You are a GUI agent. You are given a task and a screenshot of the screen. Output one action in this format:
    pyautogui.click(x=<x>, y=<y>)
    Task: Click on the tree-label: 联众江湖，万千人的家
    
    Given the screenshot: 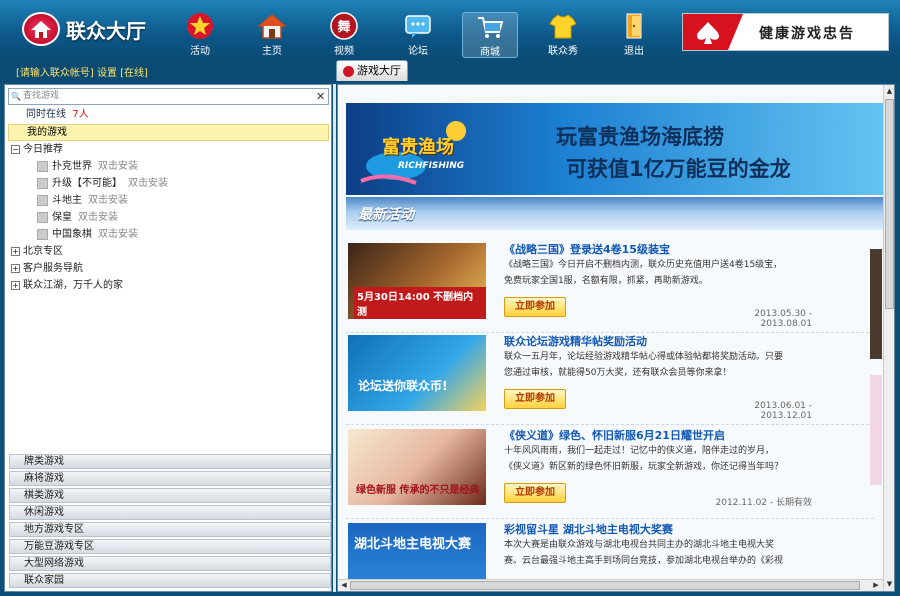 What is the action you would take?
    pyautogui.click(x=73, y=285)
    